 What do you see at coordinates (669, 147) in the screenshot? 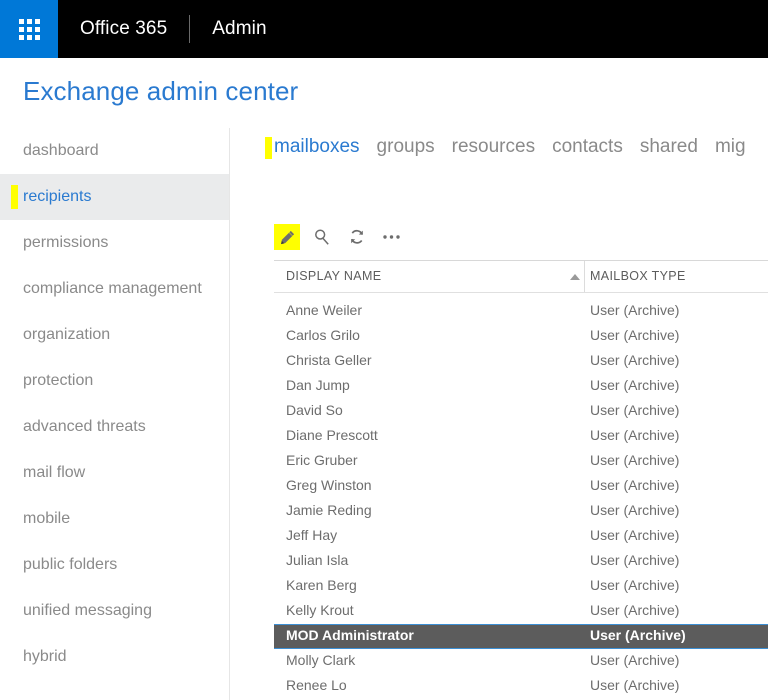
I see `tab-shared: shared` at bounding box center [669, 147].